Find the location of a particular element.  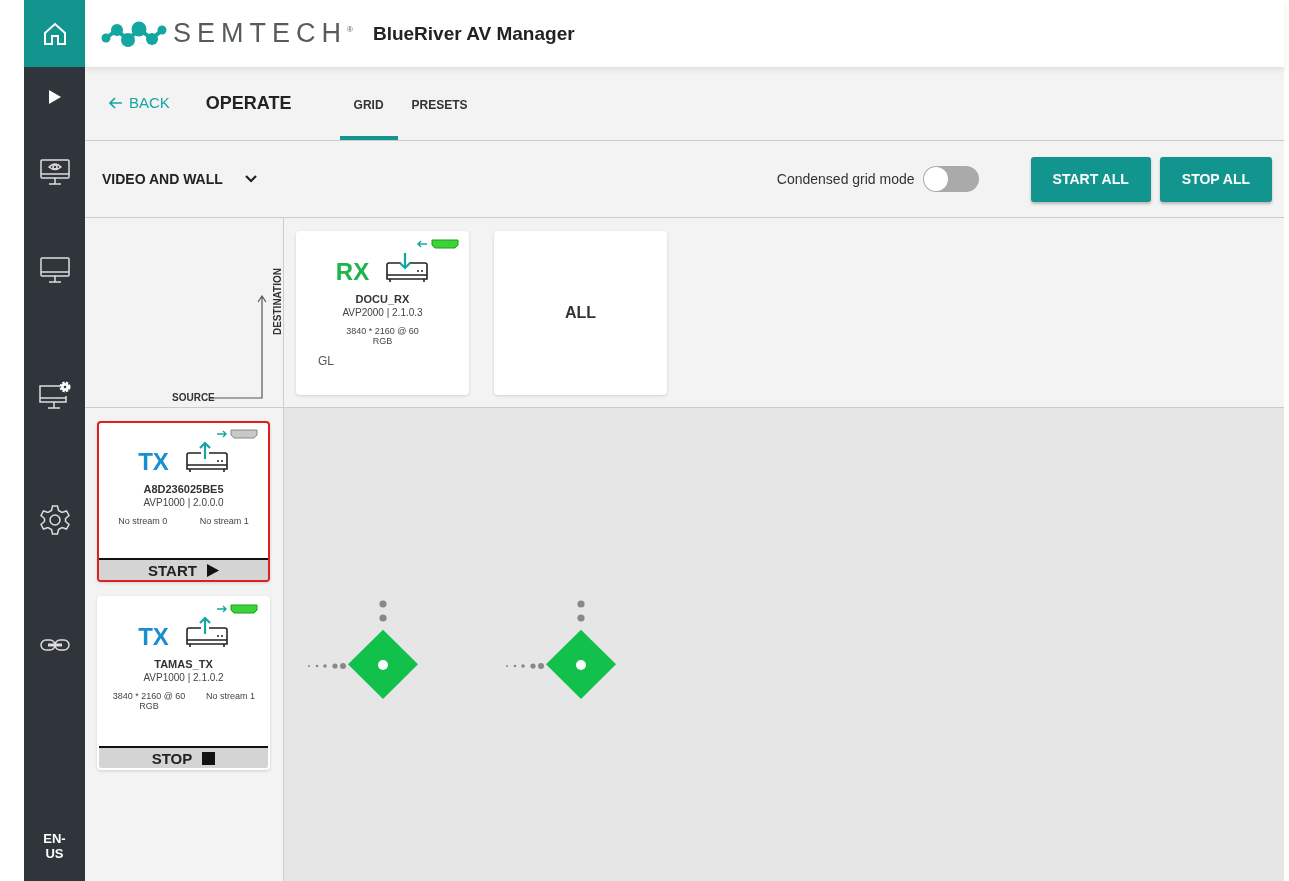

device-name: DOCU_RX is located at coordinates (382, 299).